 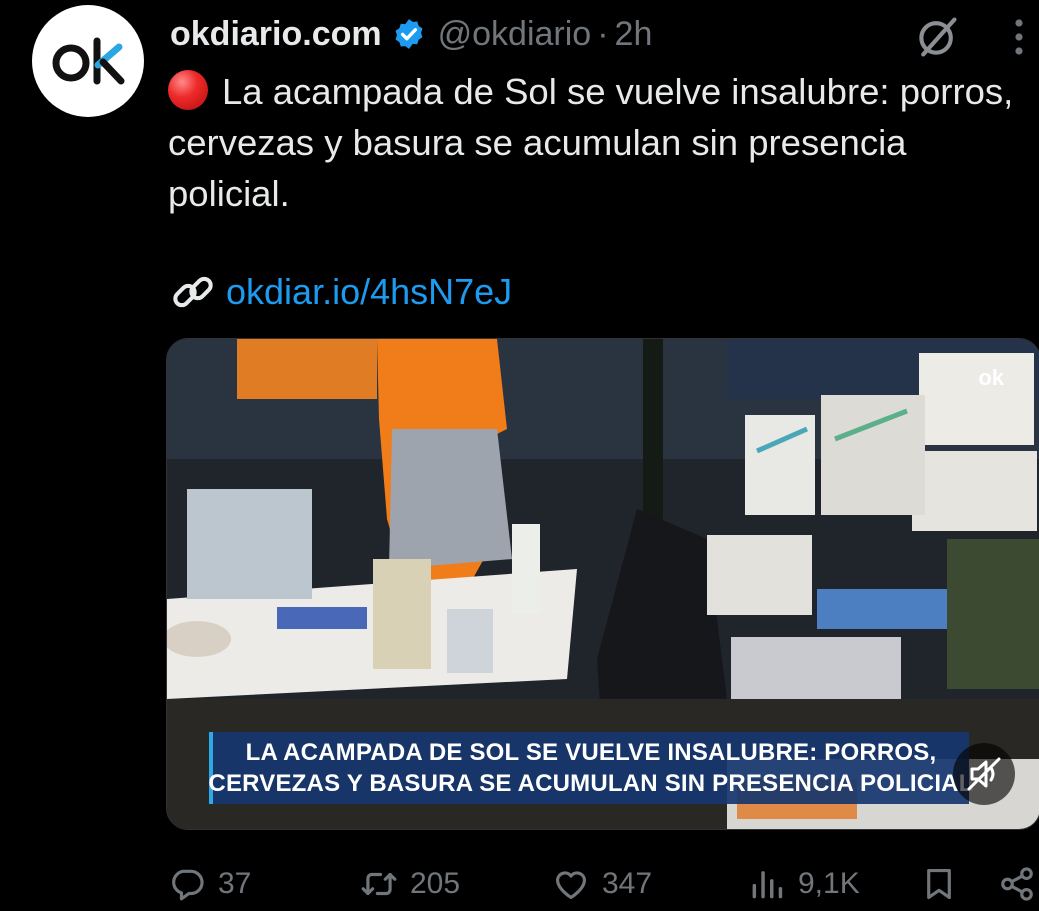 I want to click on link-icon, so click(x=193, y=292).